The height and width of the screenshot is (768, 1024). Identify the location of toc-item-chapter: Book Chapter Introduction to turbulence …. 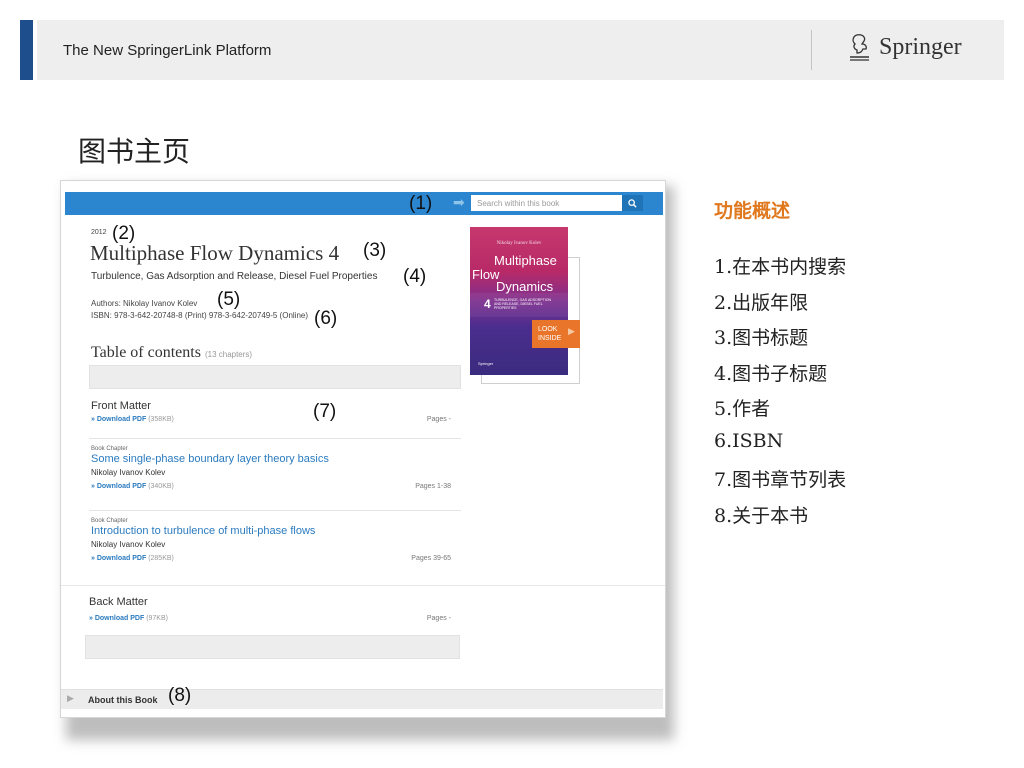
(275, 542).